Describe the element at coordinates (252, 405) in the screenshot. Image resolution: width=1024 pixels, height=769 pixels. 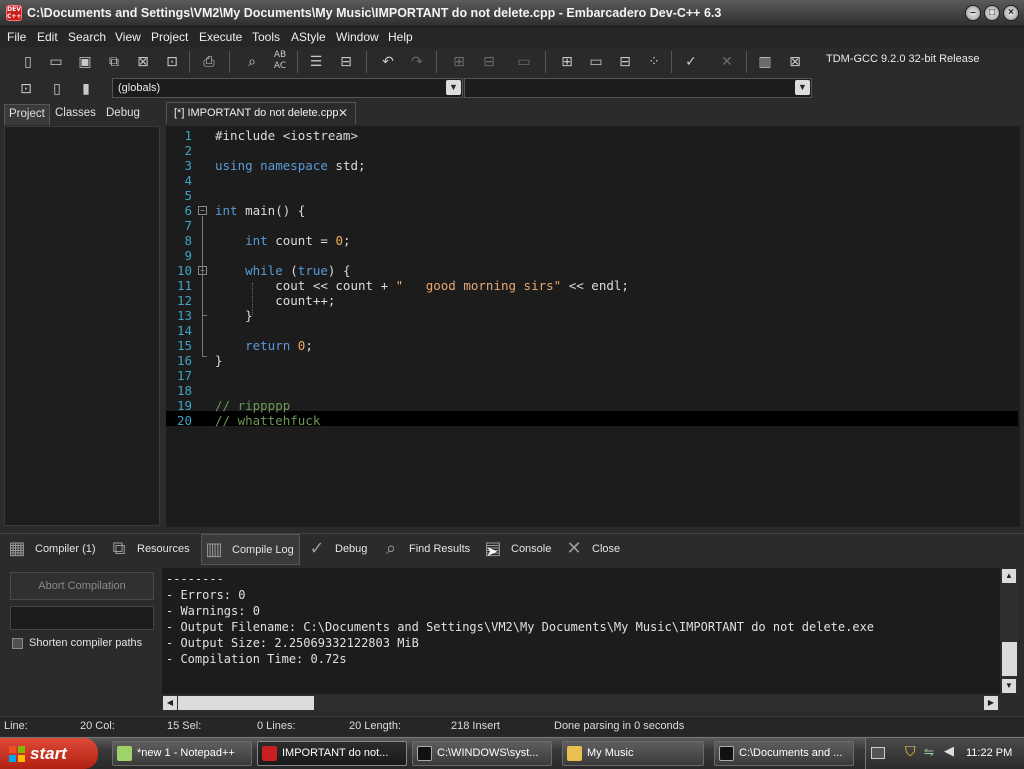
I see `code-line: // rippppp` at that location.